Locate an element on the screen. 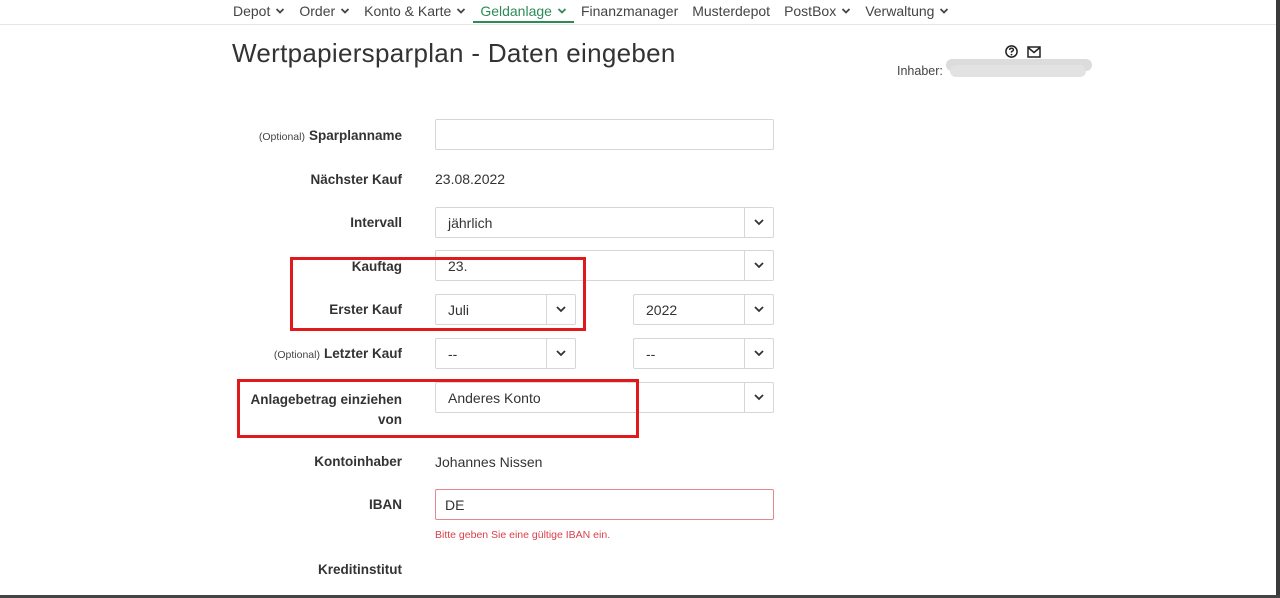 This screenshot has height=598, width=1280. nav-item-verwaltung: Verwaltung is located at coordinates (907, 10).